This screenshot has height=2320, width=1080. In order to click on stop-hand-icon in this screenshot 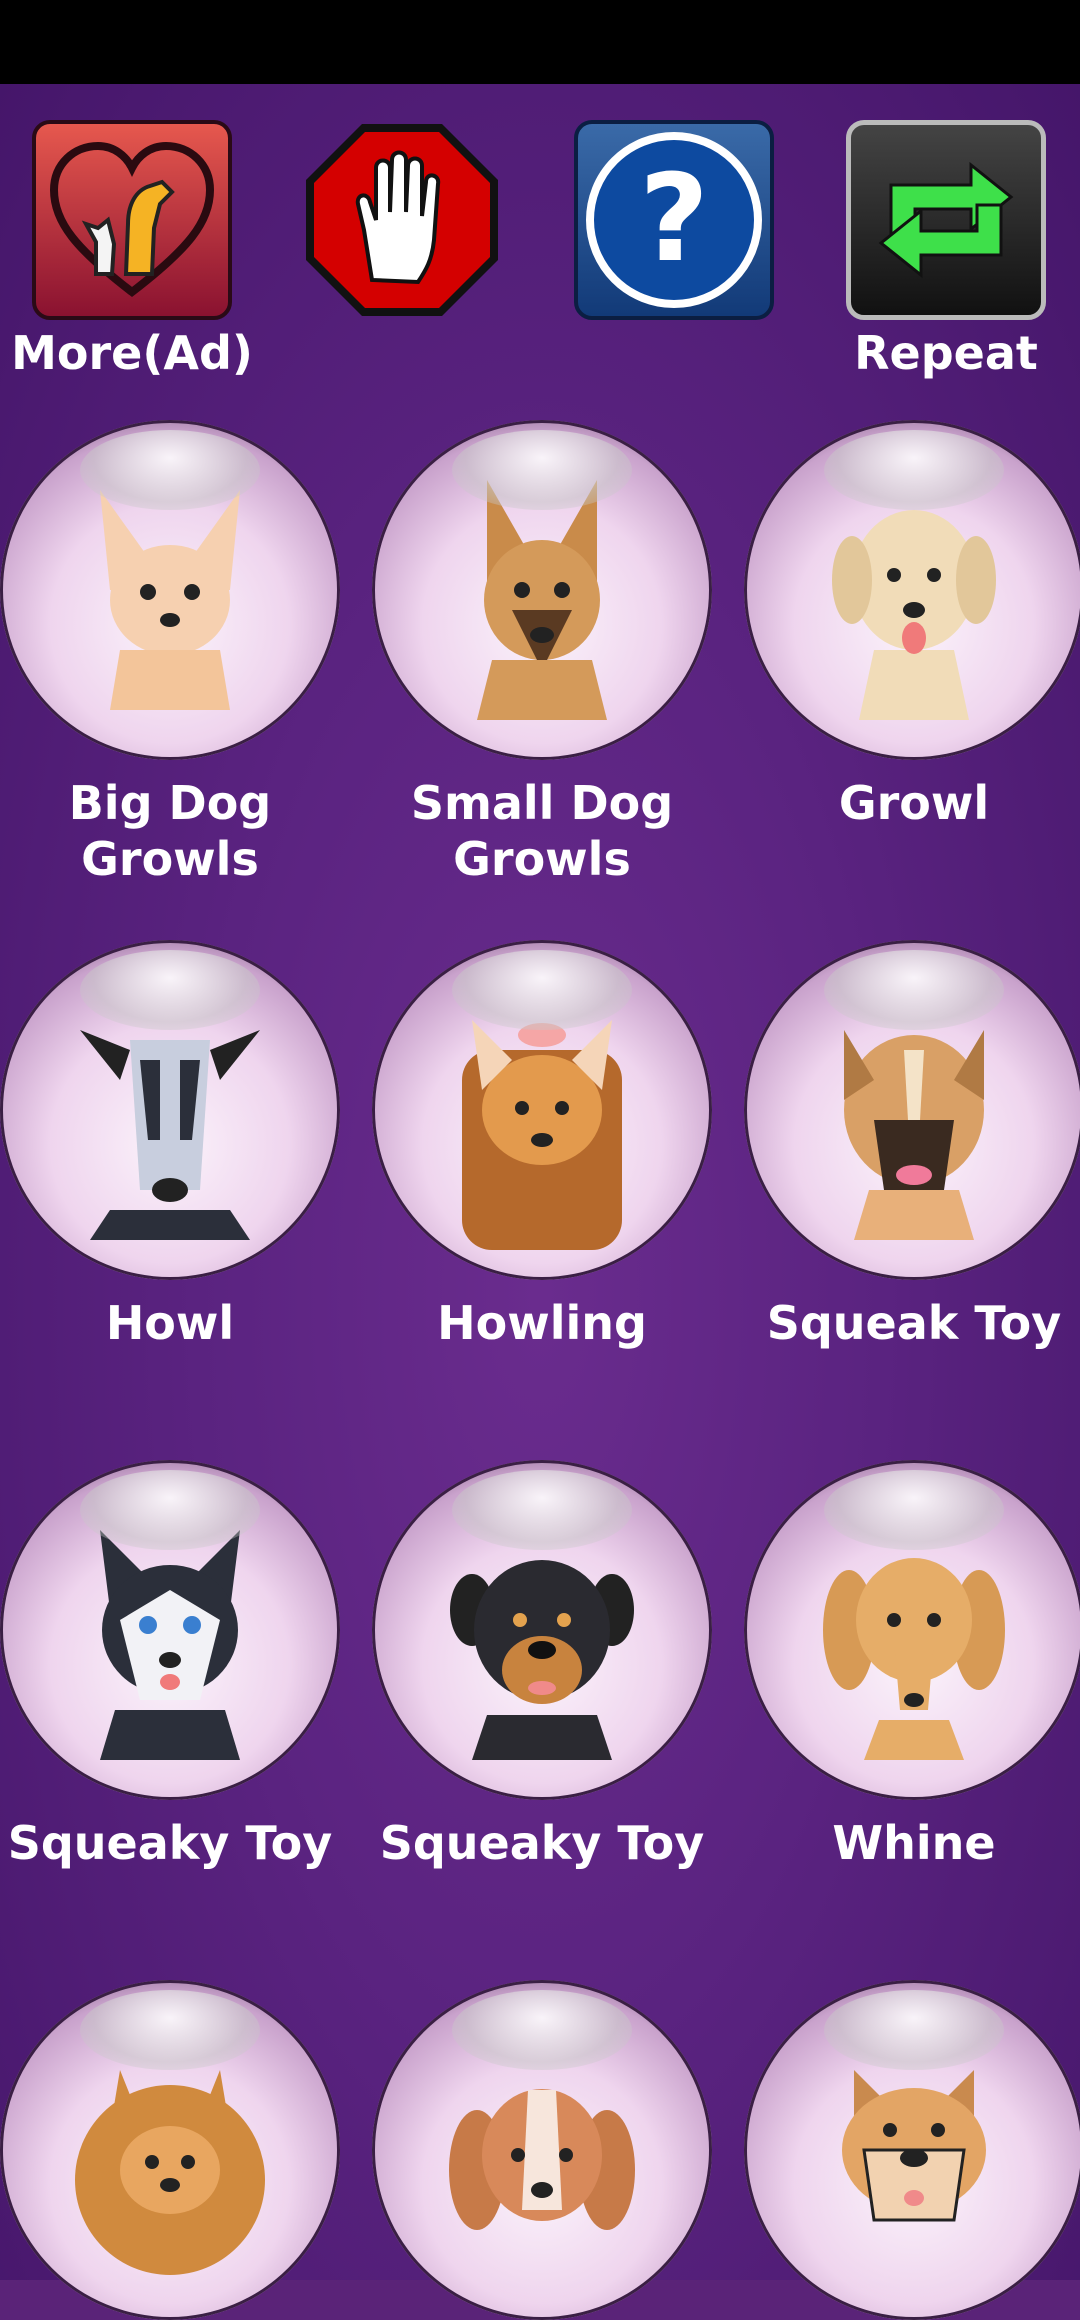, I will do `click(402, 220)`.